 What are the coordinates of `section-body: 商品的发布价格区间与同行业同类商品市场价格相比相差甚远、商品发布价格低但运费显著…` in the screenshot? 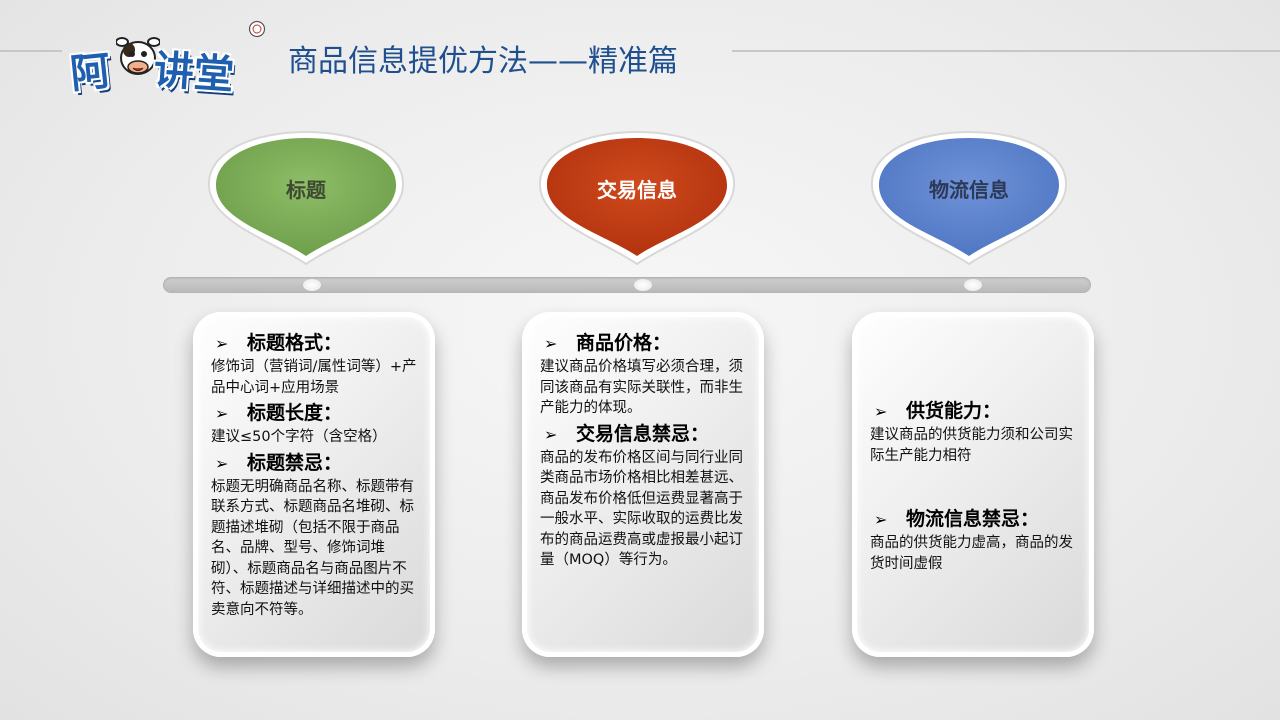 It's located at (641, 509).